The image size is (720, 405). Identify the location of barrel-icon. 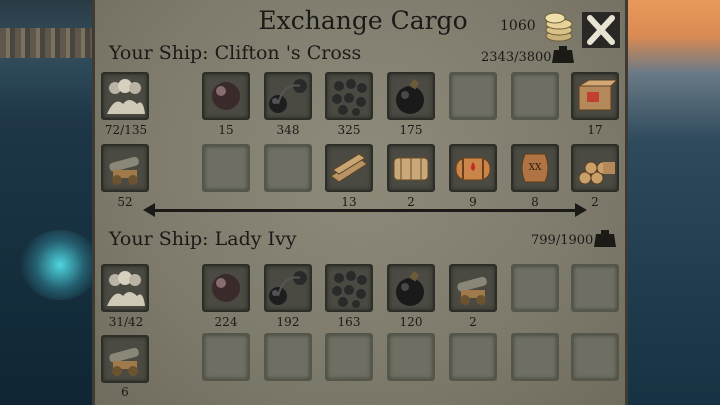
(473, 169).